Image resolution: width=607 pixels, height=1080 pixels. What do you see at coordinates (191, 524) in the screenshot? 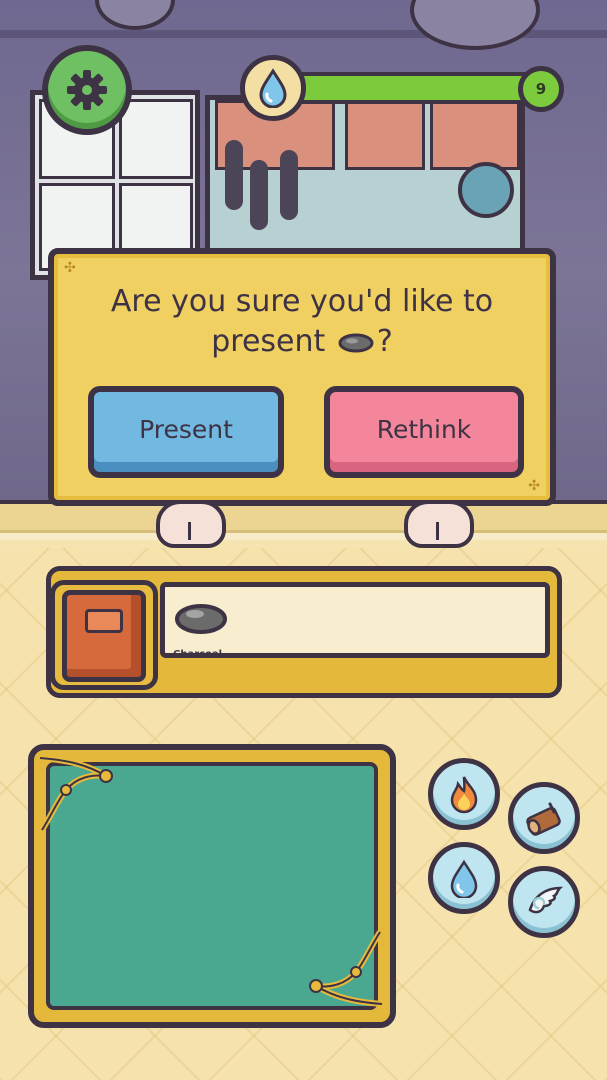
I see `cat-paw-left` at bounding box center [191, 524].